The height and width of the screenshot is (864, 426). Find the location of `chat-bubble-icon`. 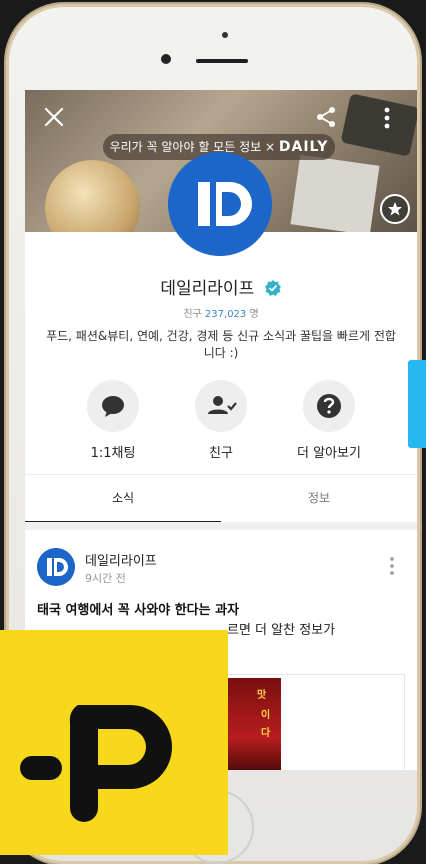

chat-bubble-icon is located at coordinates (113, 406).